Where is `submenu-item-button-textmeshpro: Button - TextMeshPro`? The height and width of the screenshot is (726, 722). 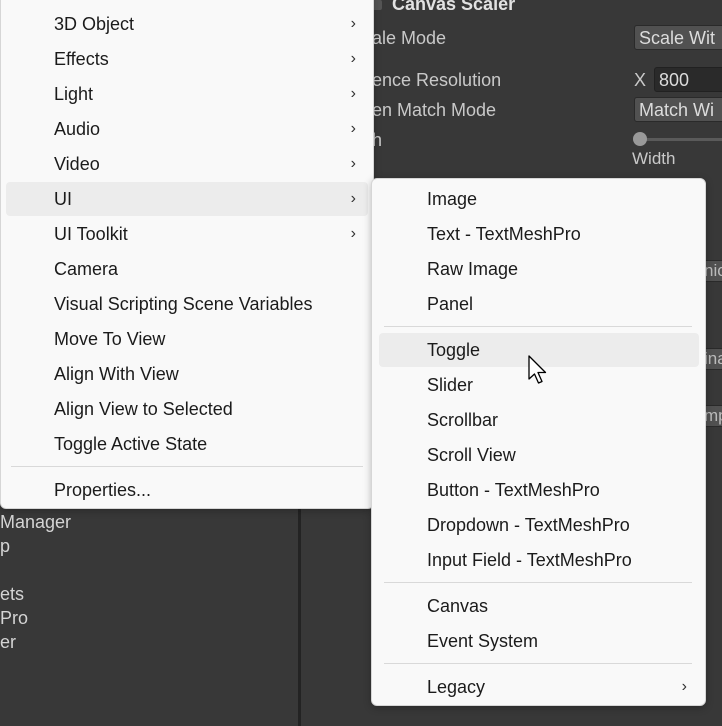 submenu-item-button-textmeshpro: Button - TextMeshPro is located at coordinates (539, 490).